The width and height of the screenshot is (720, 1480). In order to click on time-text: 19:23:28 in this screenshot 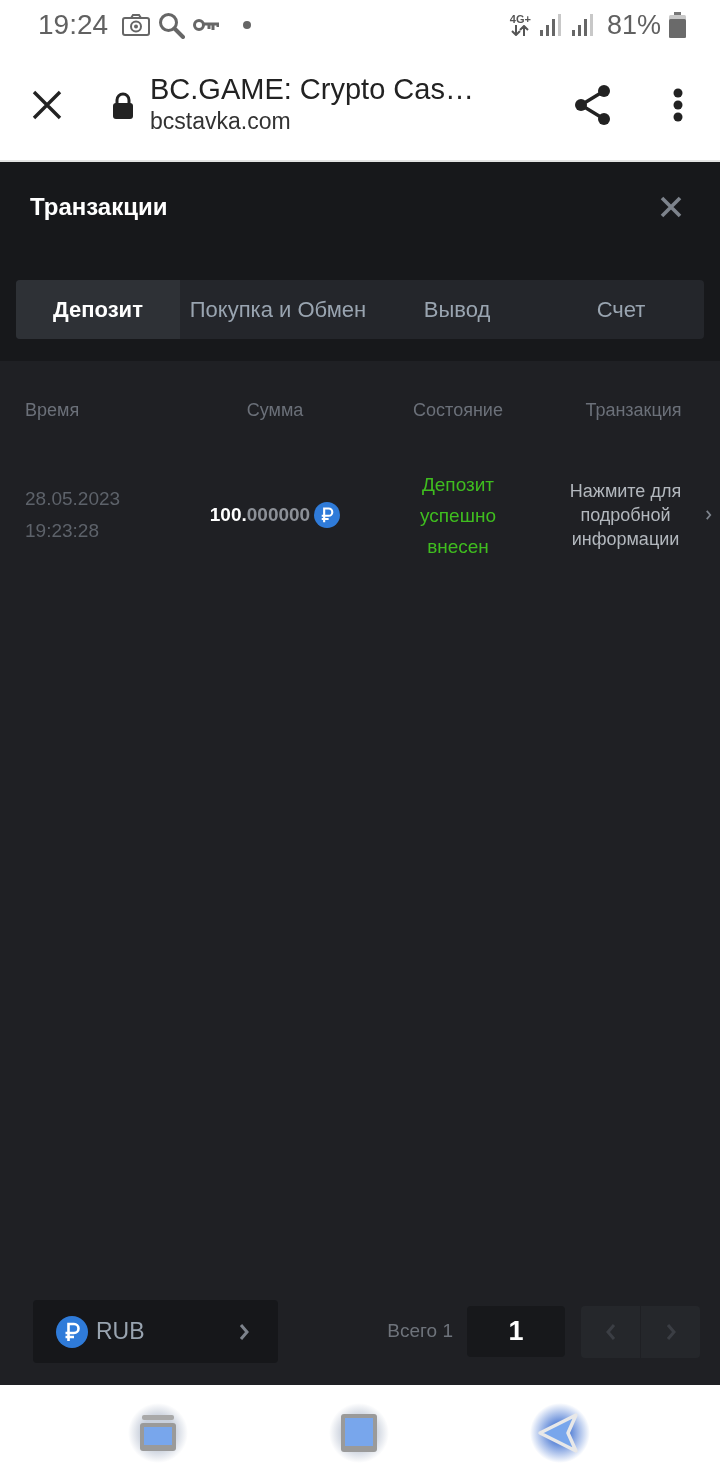, I will do `click(62, 531)`.